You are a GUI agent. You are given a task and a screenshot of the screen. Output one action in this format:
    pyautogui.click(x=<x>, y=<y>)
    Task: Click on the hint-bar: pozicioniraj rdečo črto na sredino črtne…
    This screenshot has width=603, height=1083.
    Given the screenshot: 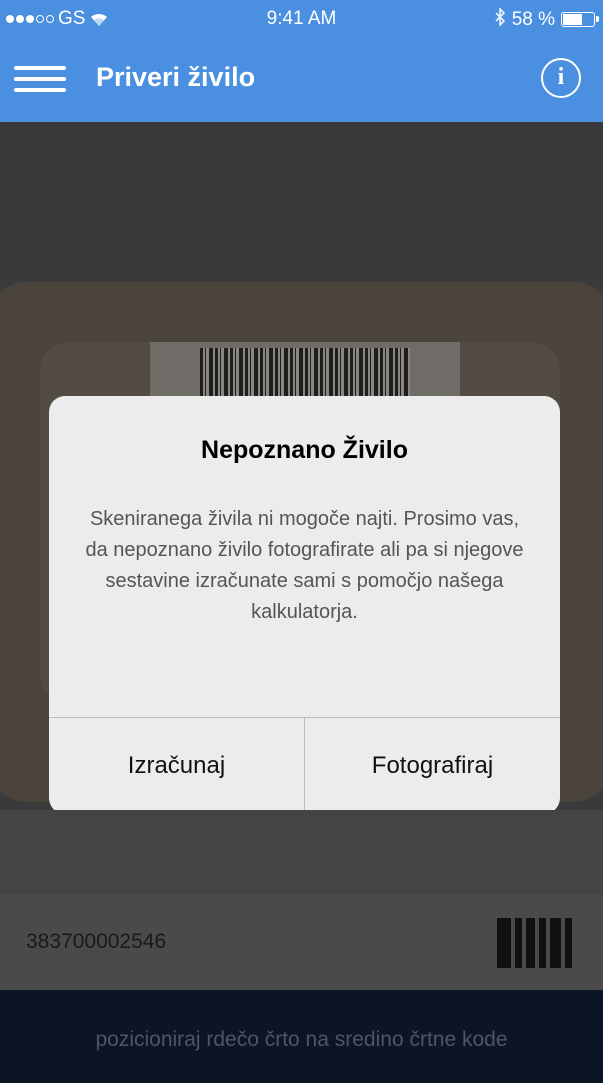 What is the action you would take?
    pyautogui.click(x=301, y=1036)
    